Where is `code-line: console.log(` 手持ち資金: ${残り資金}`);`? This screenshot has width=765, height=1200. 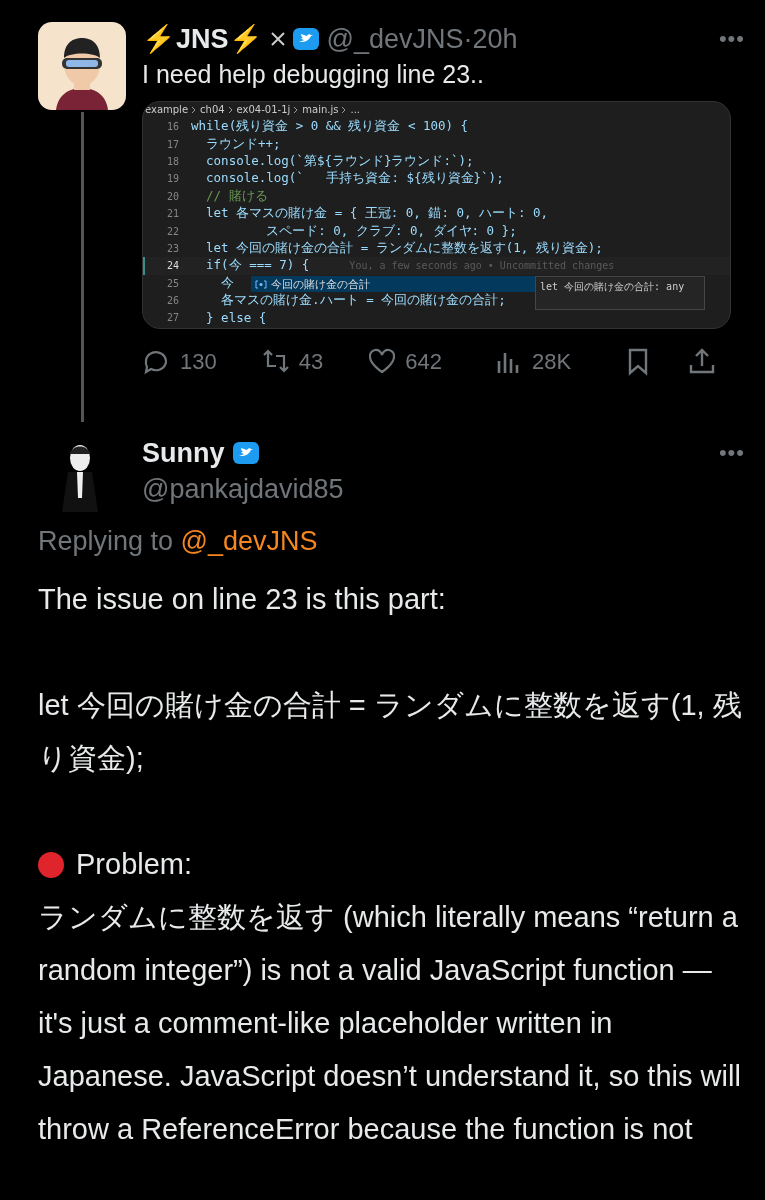
code-line: console.log(` 手持ち資金: ${残り資金}`); is located at coordinates (354, 179).